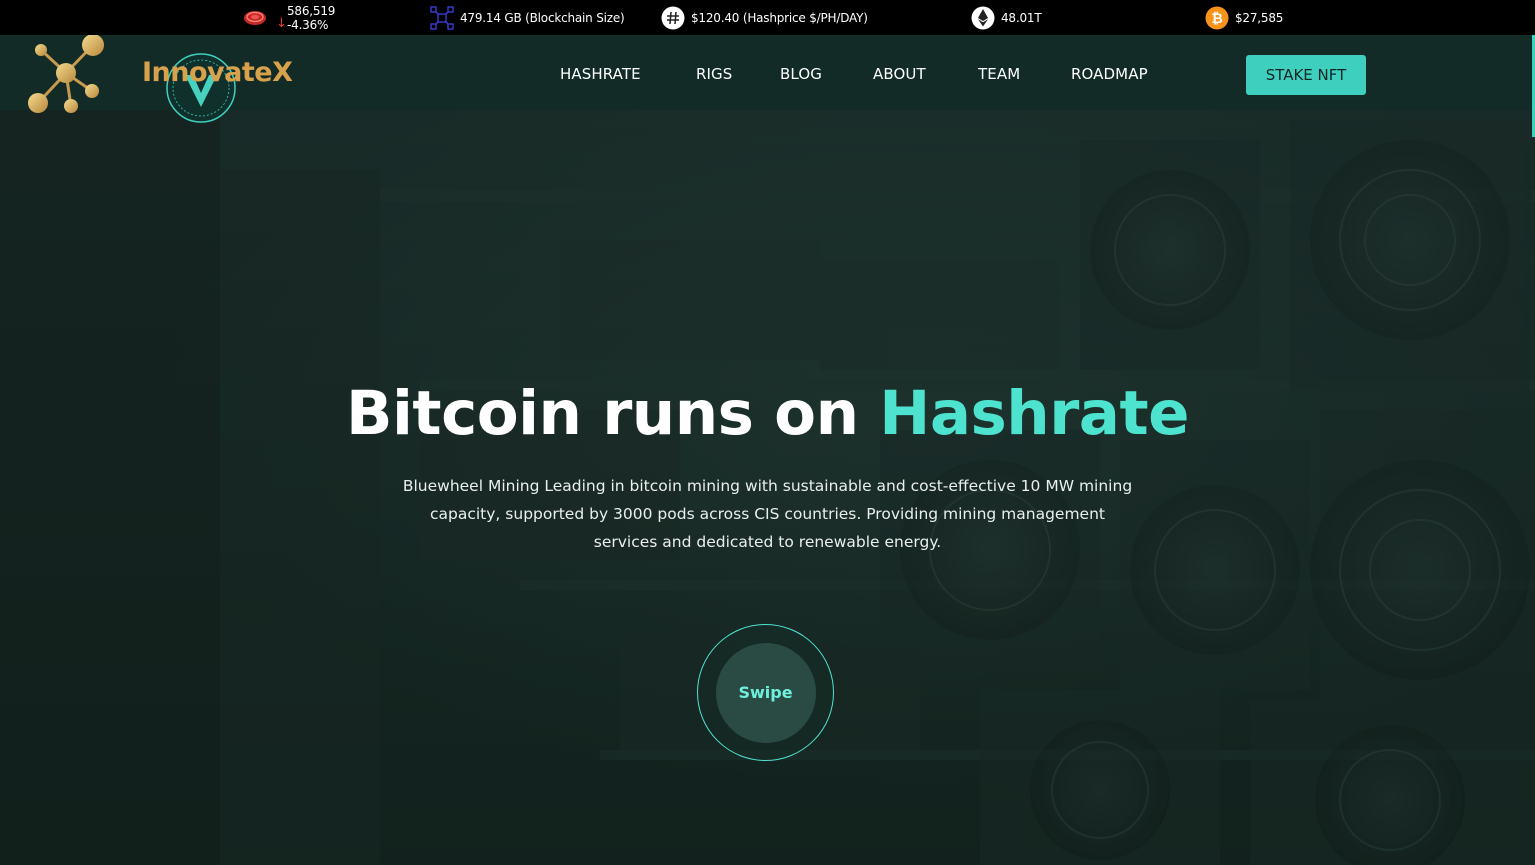  I want to click on swipe-label: Swipe, so click(765, 692).